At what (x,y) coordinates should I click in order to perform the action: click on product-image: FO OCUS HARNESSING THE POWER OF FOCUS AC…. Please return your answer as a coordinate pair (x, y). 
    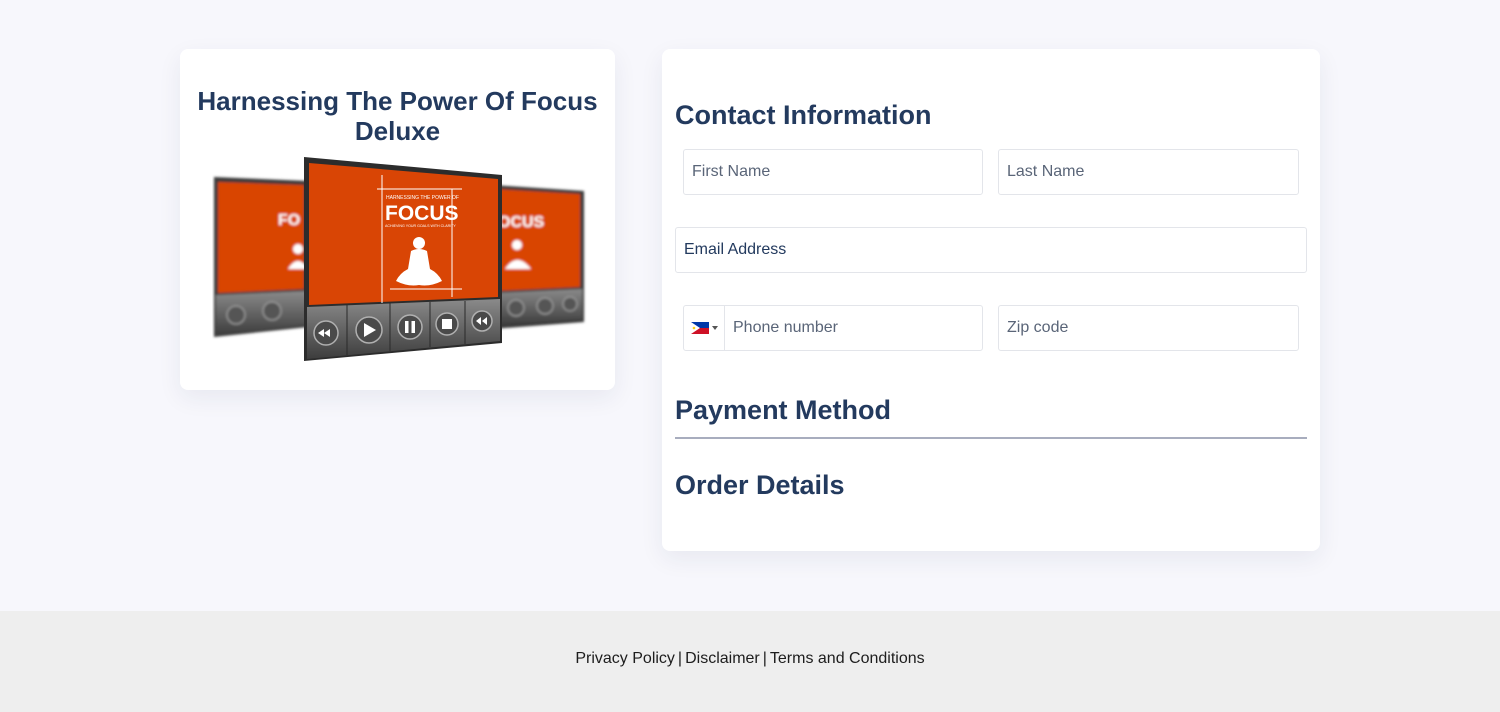
    Looking at the image, I should click on (399, 259).